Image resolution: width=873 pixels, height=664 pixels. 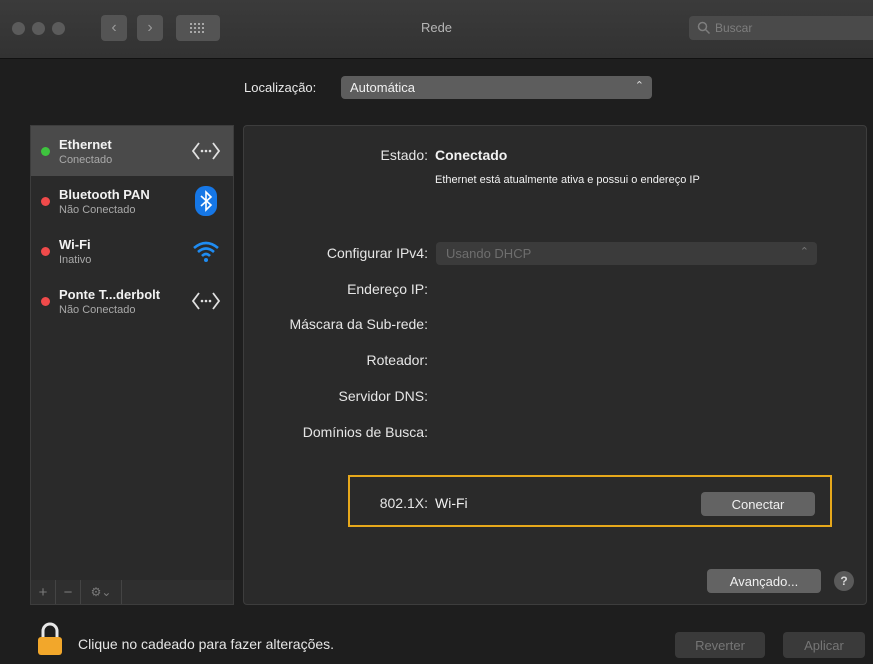 What do you see at coordinates (75, 244) in the screenshot?
I see `service-name: Wi-Fi` at bounding box center [75, 244].